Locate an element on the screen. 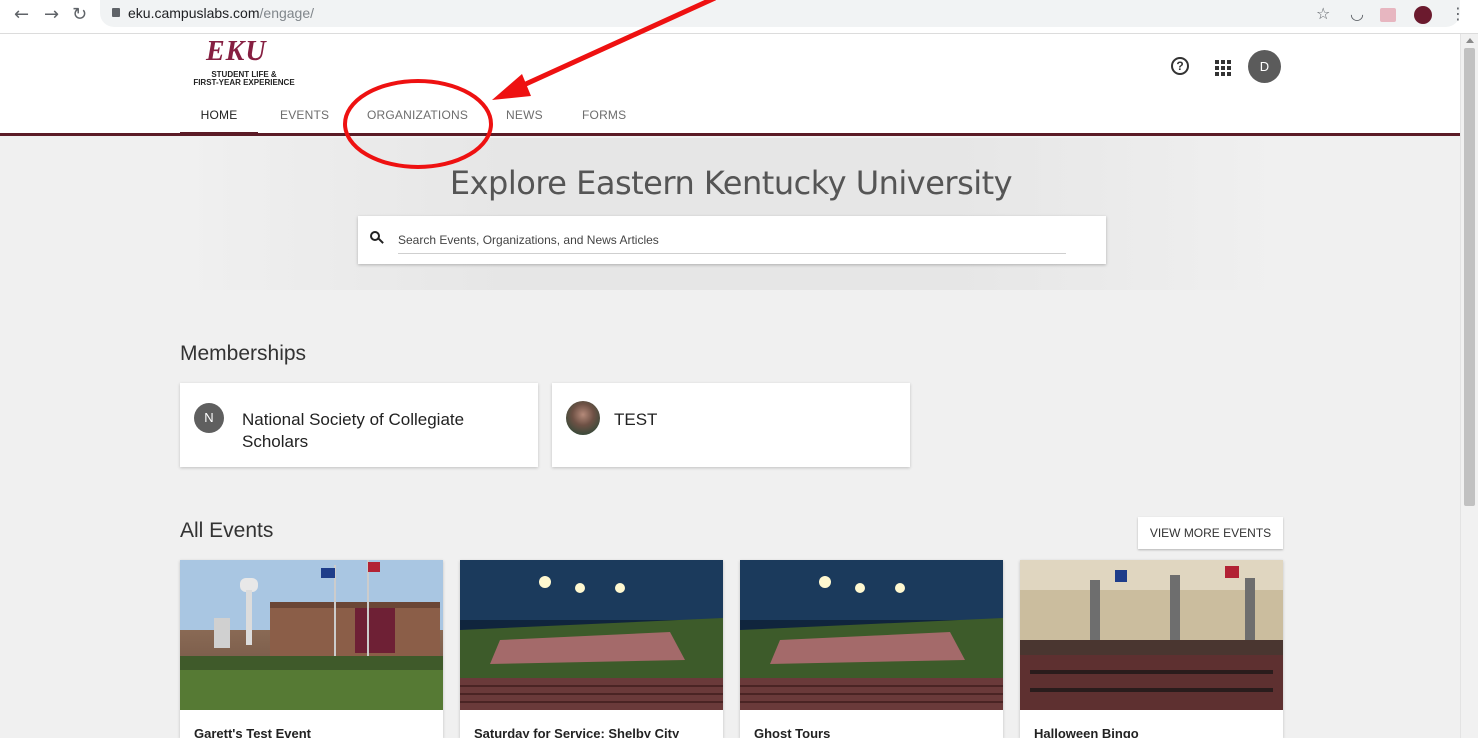  profile-avatar-icon is located at coordinates (1423, 15).